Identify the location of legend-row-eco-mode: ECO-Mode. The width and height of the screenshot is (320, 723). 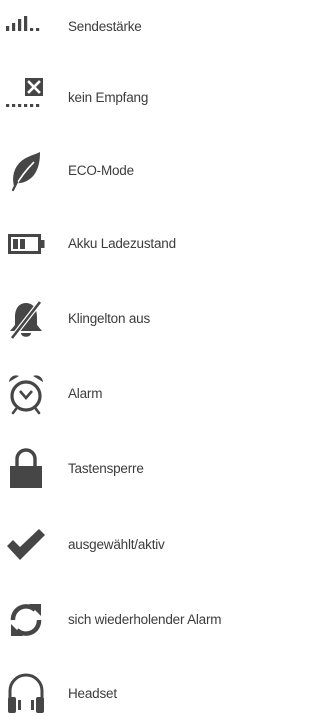
(125, 171).